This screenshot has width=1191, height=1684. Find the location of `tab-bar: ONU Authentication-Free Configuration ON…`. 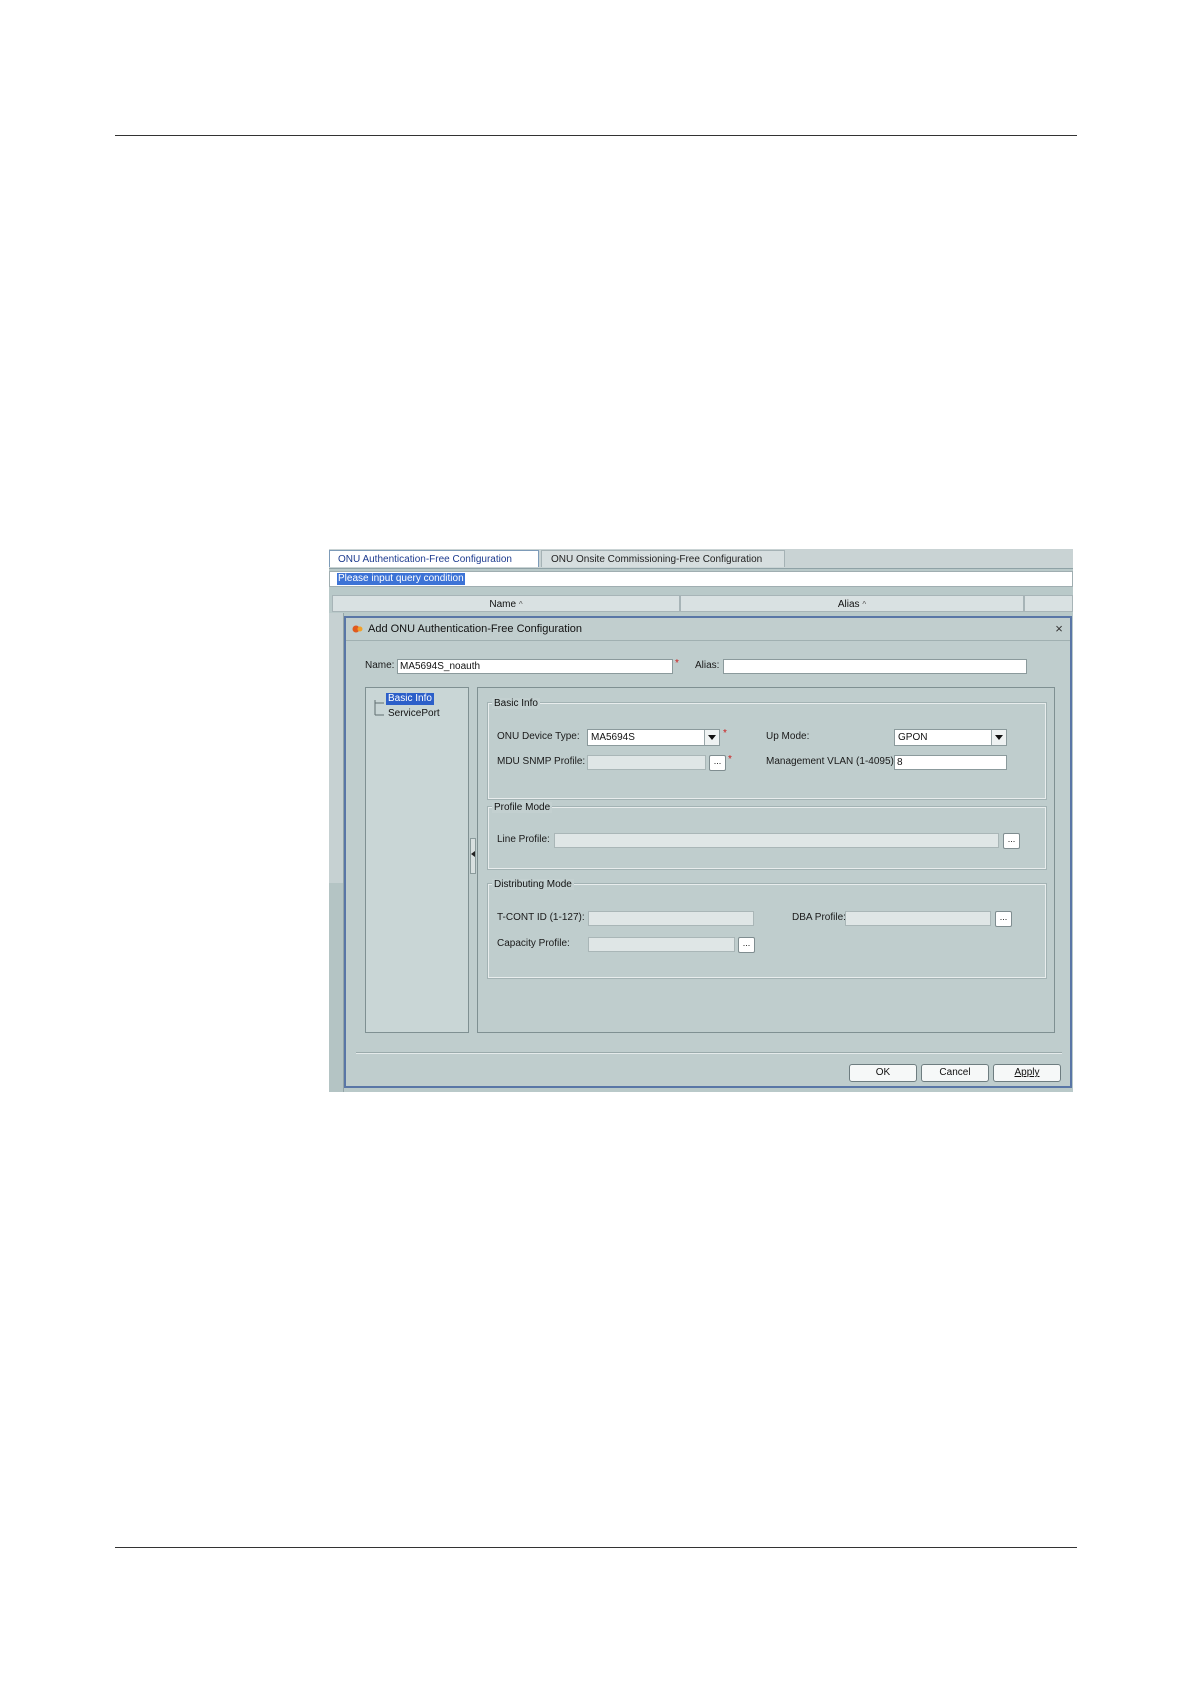

tab-bar: ONU Authentication-Free Configuration ON… is located at coordinates (701, 559).